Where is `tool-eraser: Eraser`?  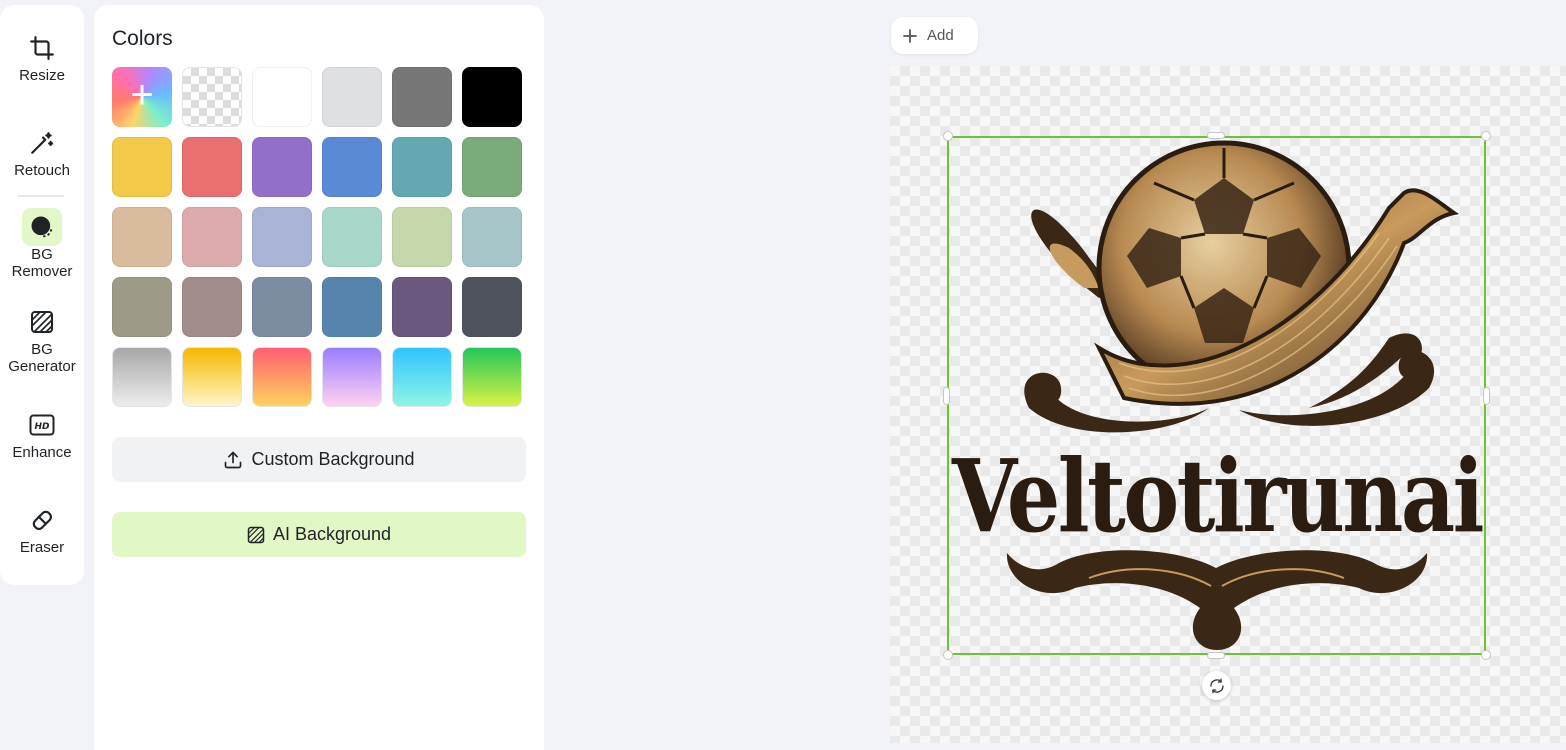 tool-eraser: Eraser is located at coordinates (42, 528).